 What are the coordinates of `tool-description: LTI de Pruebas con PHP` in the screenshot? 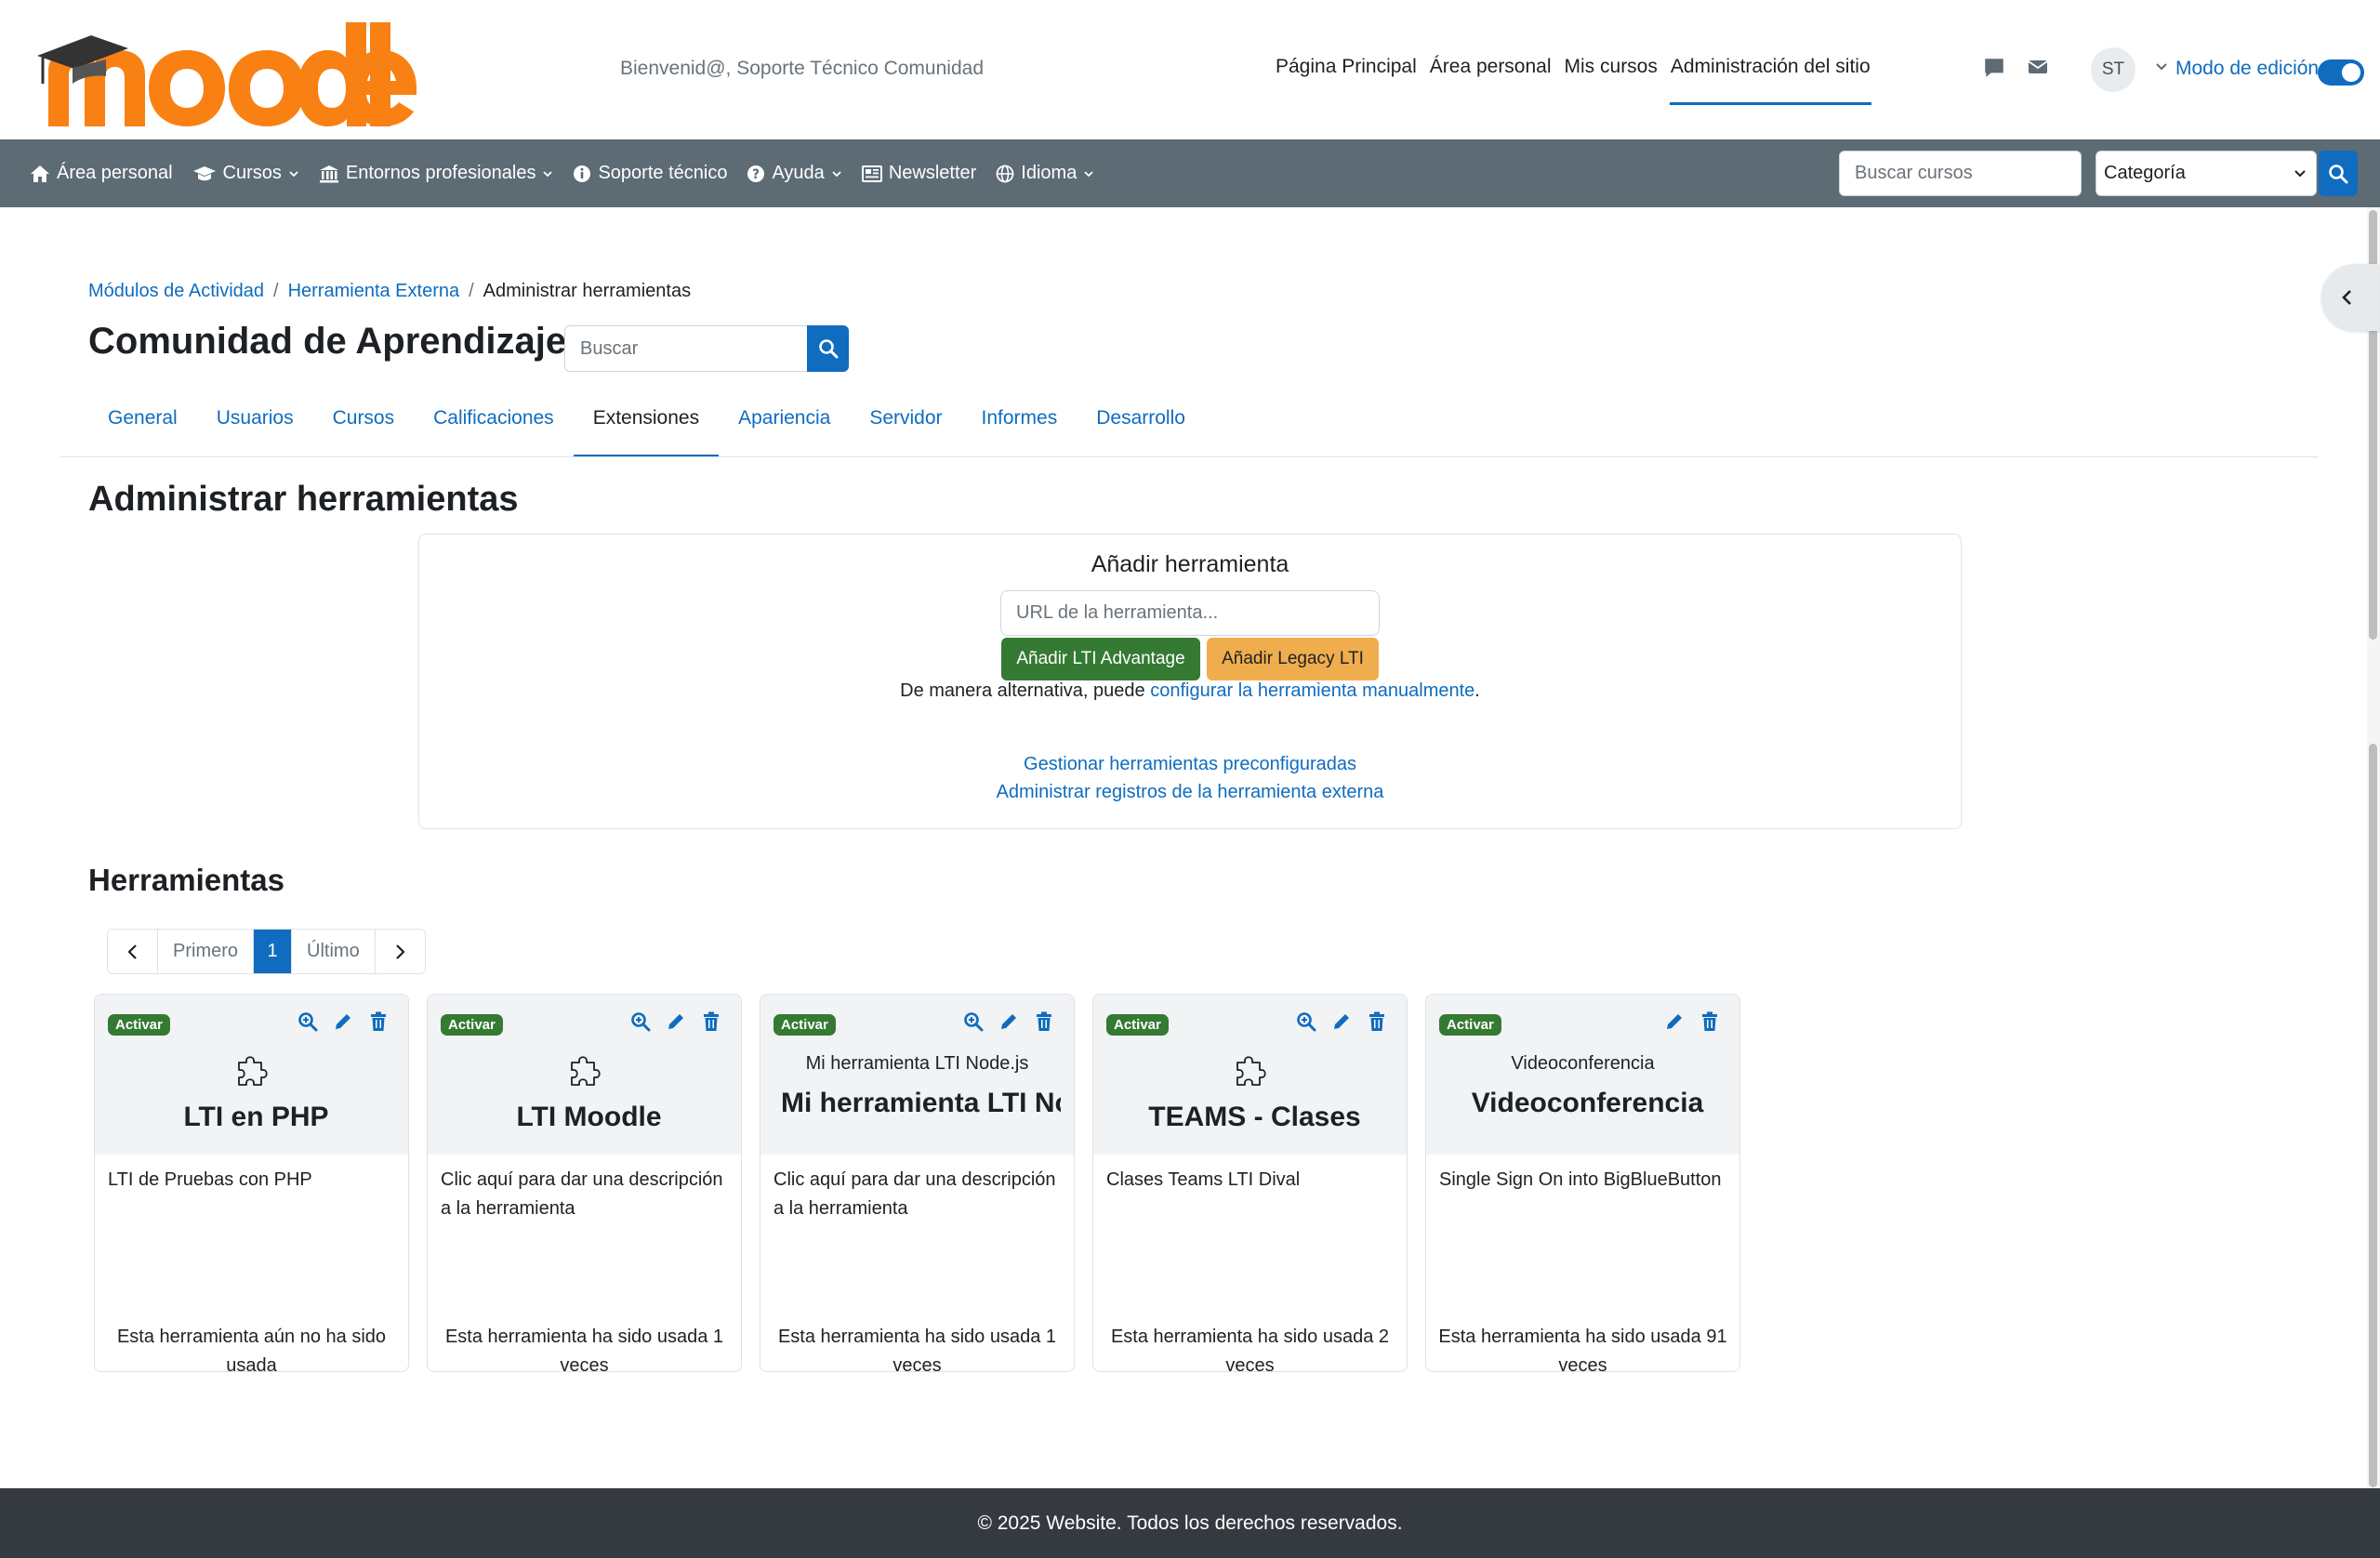 It's located at (210, 1179).